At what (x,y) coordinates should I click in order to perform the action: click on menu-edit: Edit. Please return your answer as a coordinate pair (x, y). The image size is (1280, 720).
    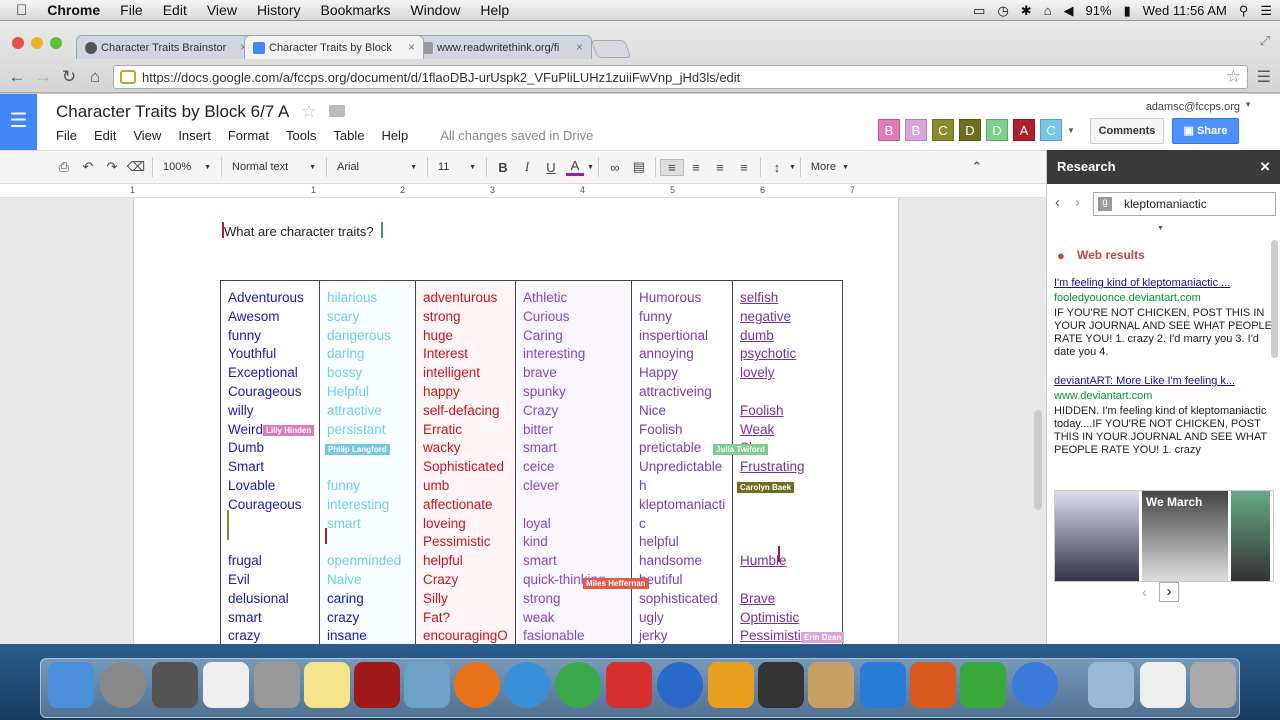
    Looking at the image, I should click on (175, 10).